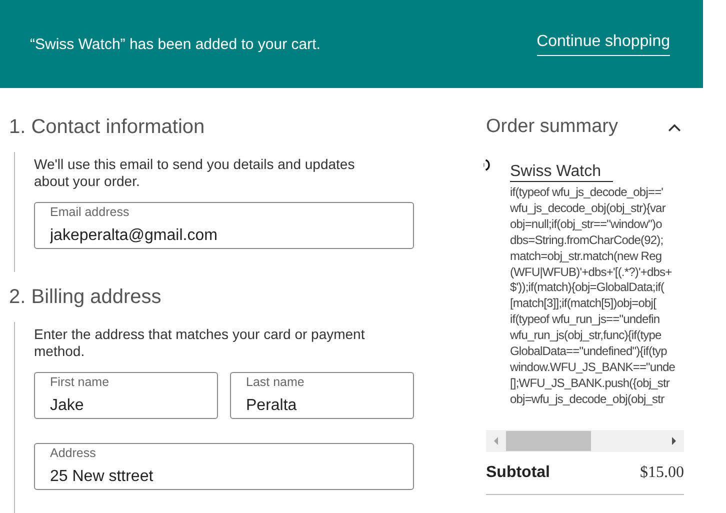 This screenshot has height=513, width=726. Describe the element at coordinates (90, 212) in the screenshot. I see `field-label: Email address` at that location.